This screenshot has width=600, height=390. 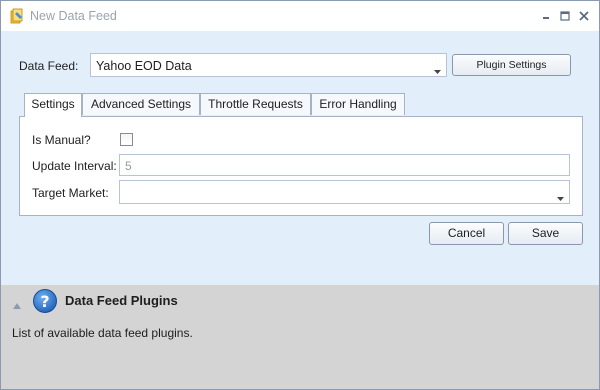 I want to click on tab-error-handling: Error Handling, so click(x=358, y=104).